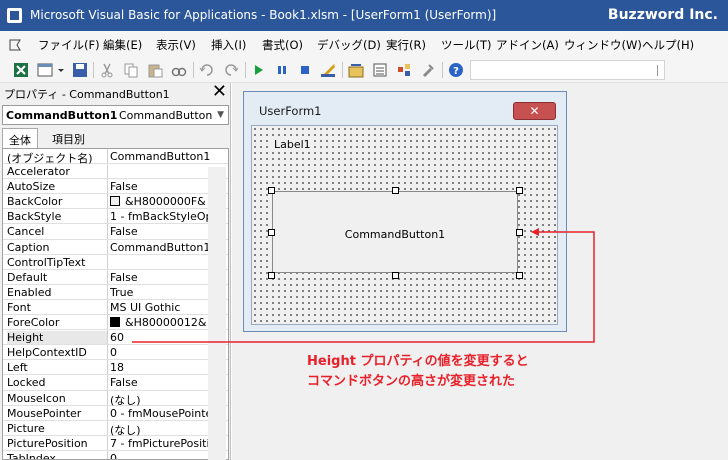 This screenshot has height=460, width=728. I want to click on annotation-line-1: Height プロパティの値を変更すると, so click(418, 361).